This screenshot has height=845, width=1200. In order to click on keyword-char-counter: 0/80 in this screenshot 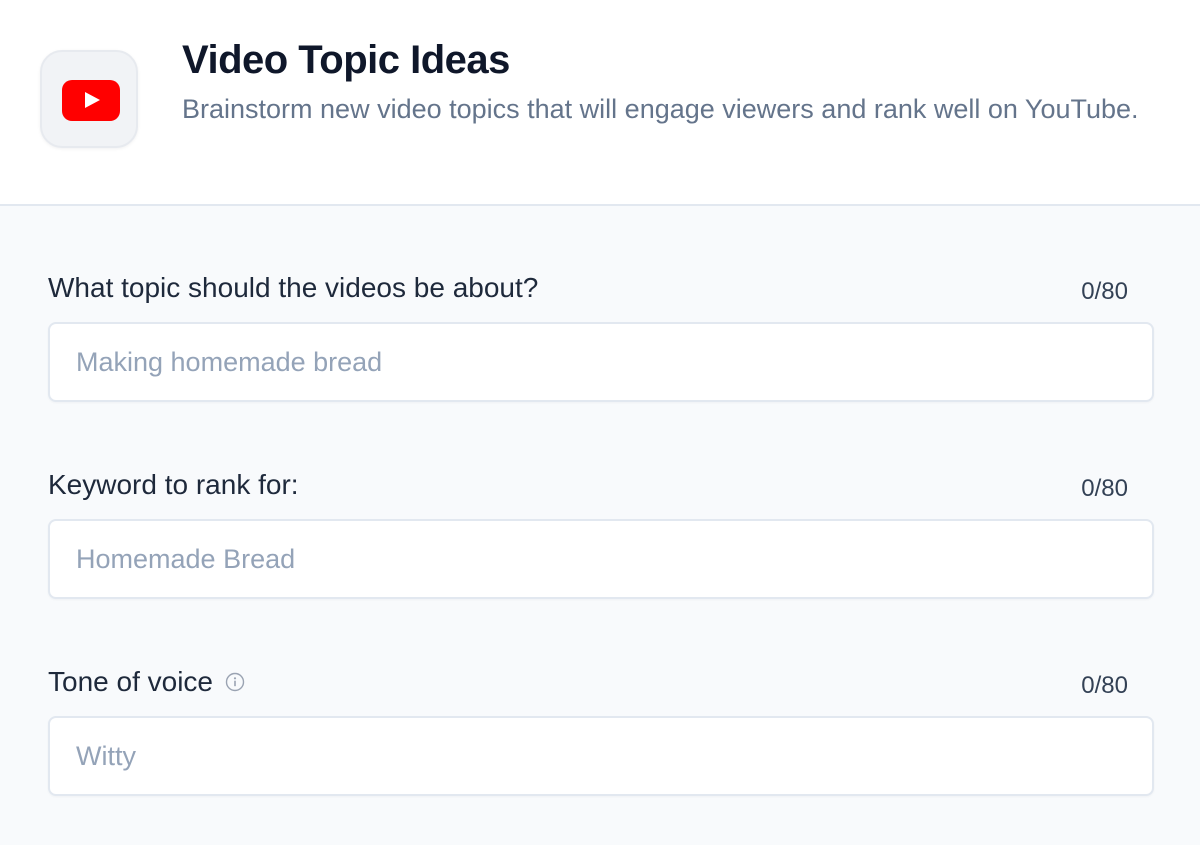, I will do `click(1104, 488)`.